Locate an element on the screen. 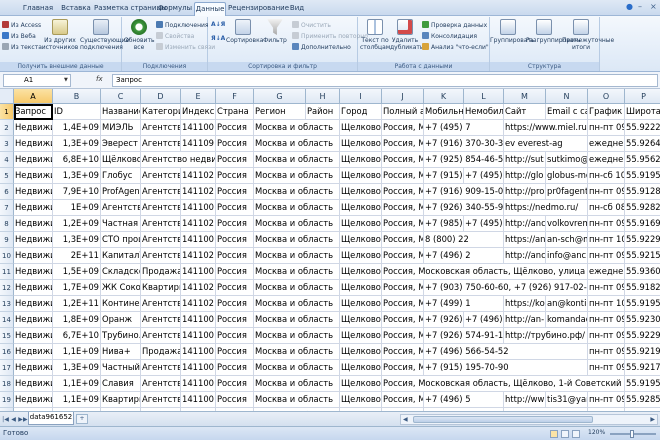 The image size is (660, 440). table-cell: 1,1E+09 is located at coordinates (77, 400).